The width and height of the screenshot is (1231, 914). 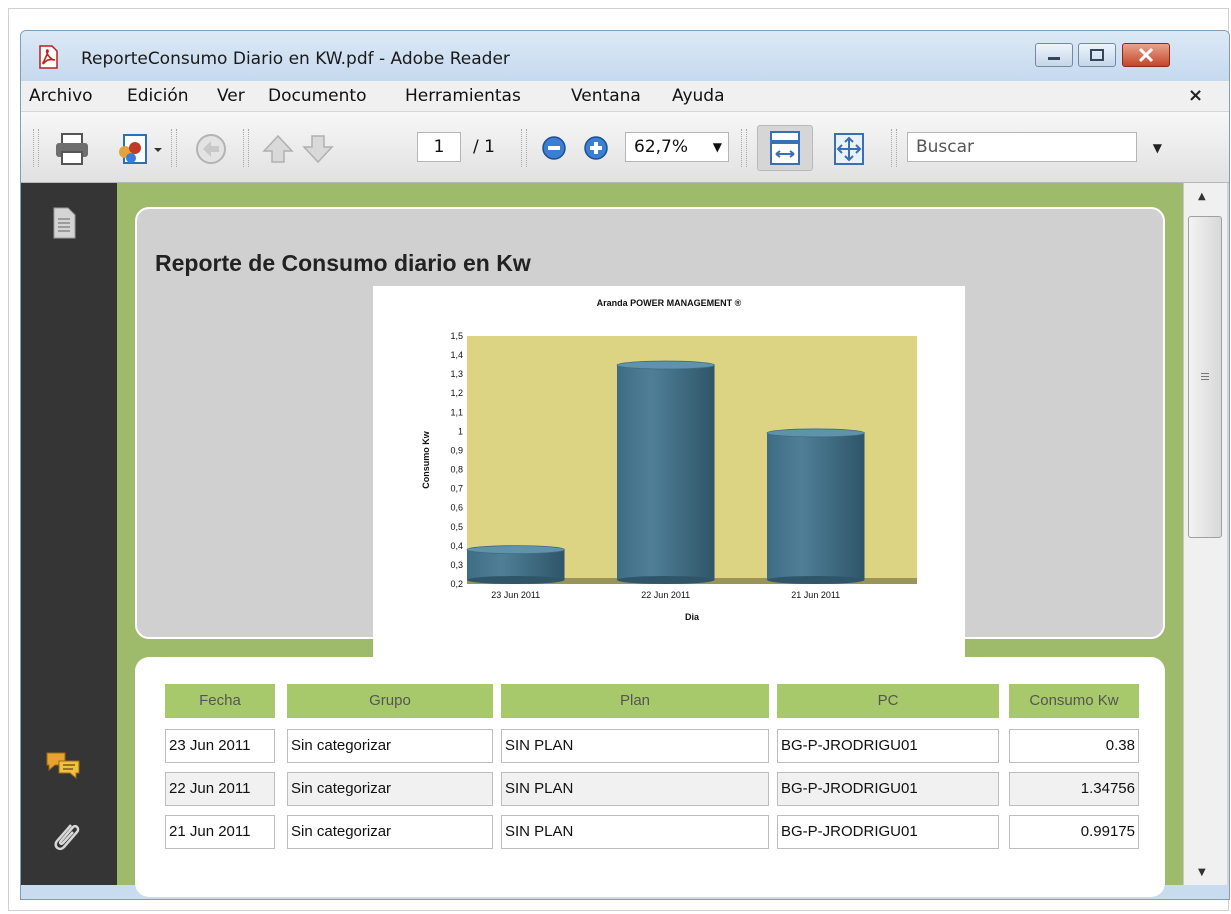 I want to click on y-tick-label: 0,3, so click(x=456, y=565).